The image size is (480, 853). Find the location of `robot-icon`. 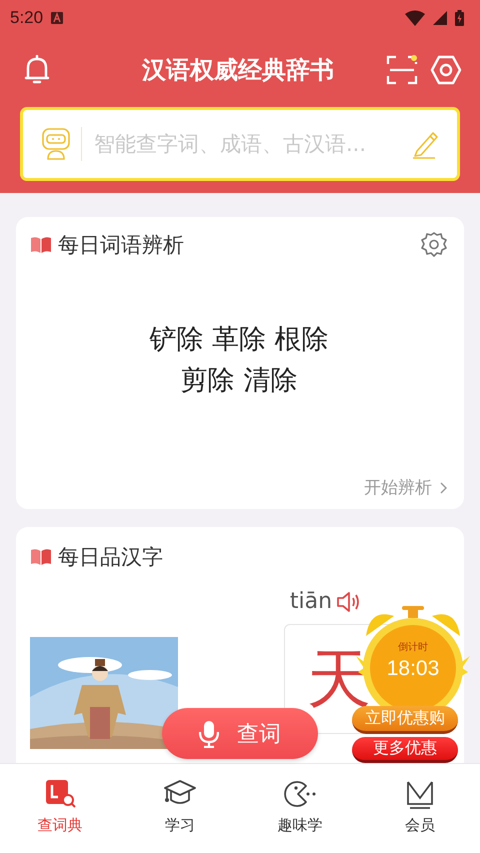

robot-icon is located at coordinates (56, 144).